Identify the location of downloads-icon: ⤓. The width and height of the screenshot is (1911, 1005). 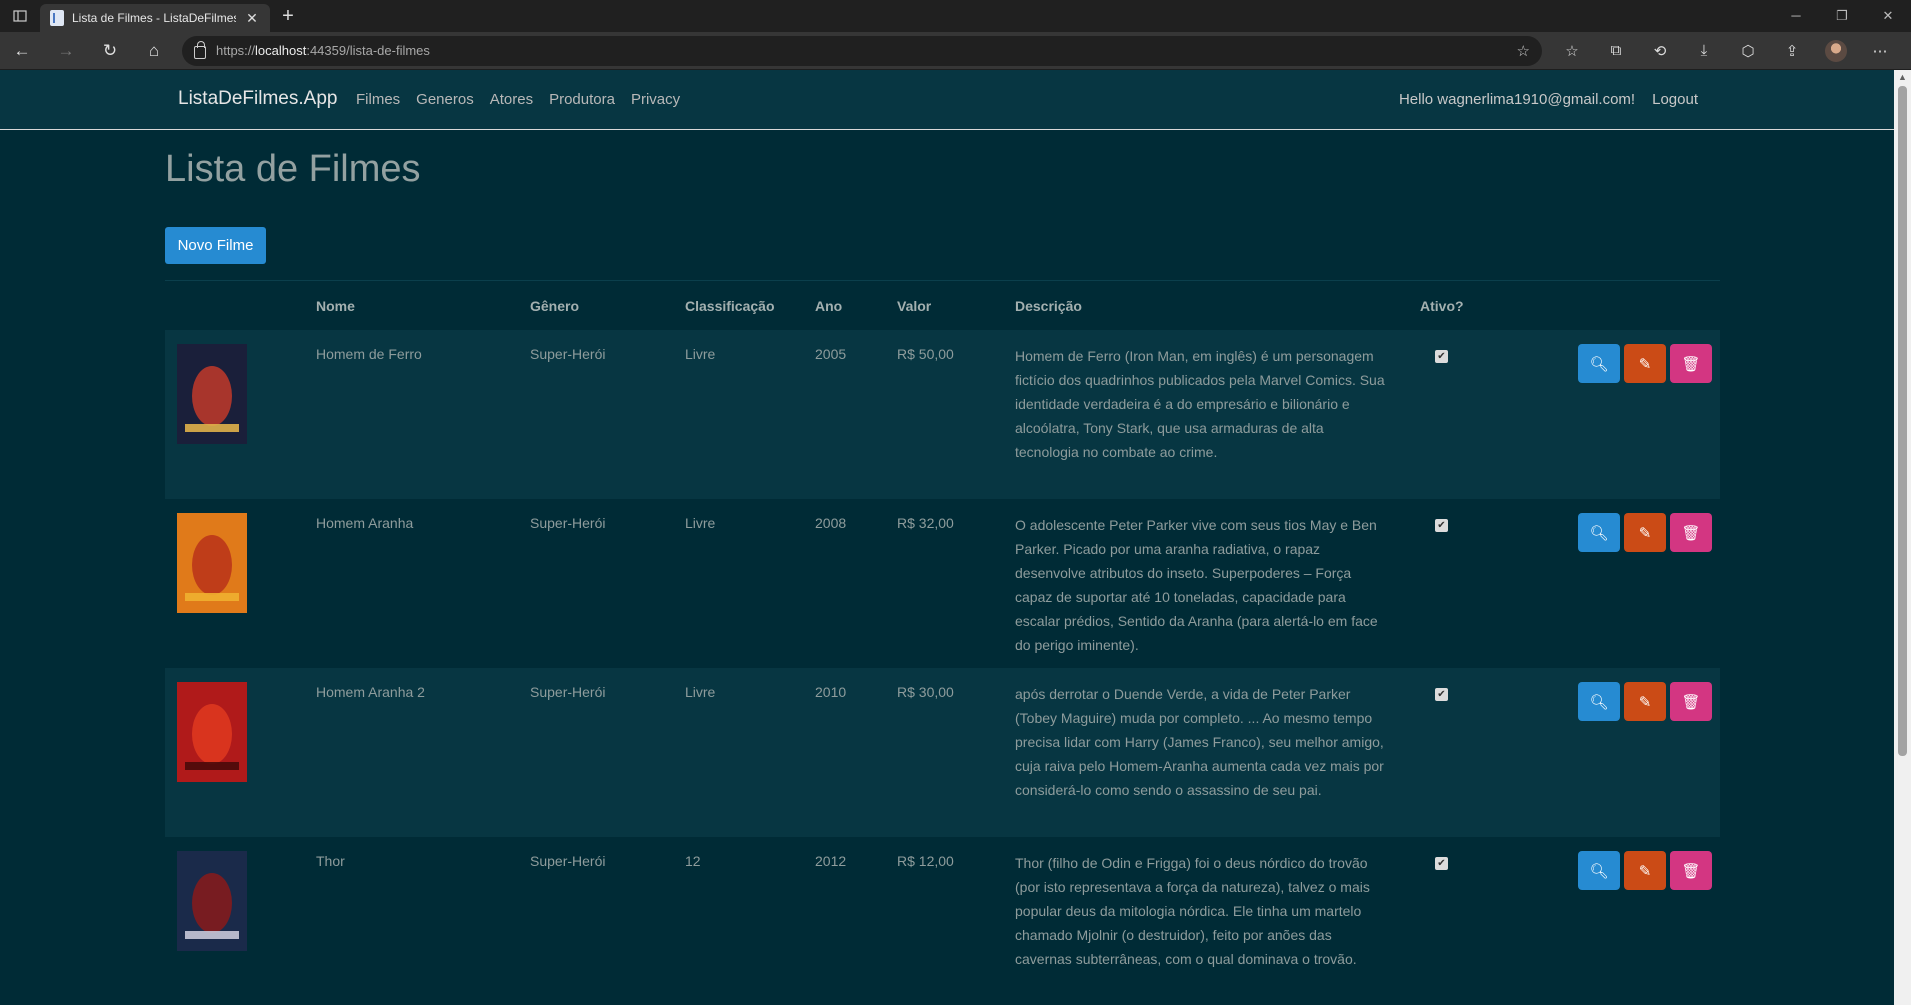
(1704, 51).